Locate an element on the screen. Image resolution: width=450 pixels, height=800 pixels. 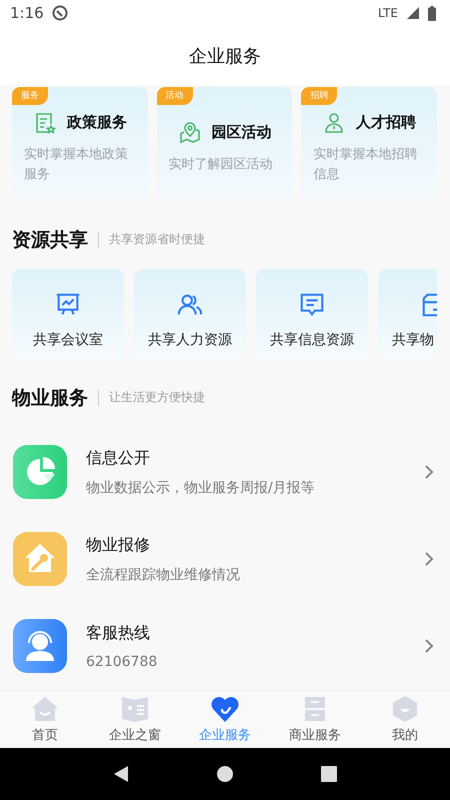
service-description: 物业数据公示，物业服务周报/月报等 is located at coordinates (201, 487).